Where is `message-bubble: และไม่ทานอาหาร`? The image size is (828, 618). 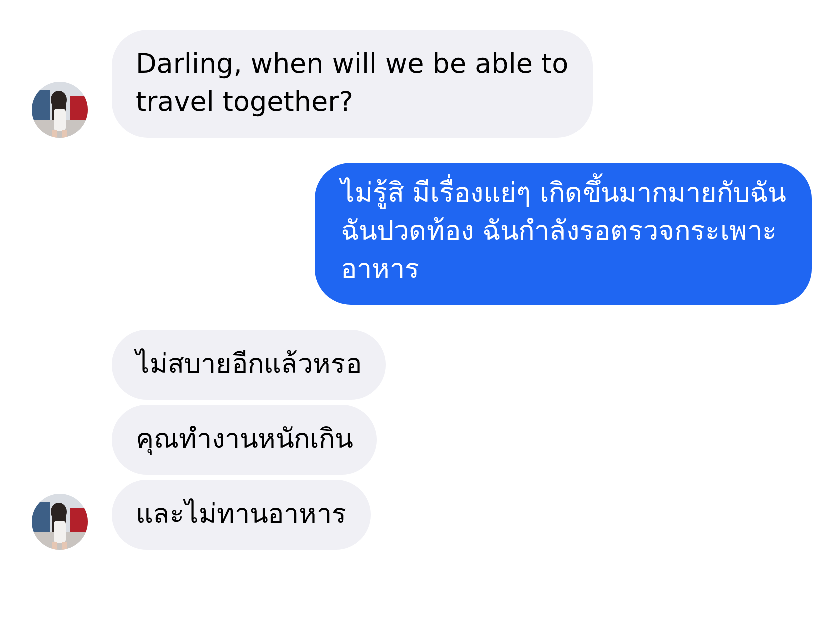
message-bubble: และไม่ทานอาหาร is located at coordinates (241, 515).